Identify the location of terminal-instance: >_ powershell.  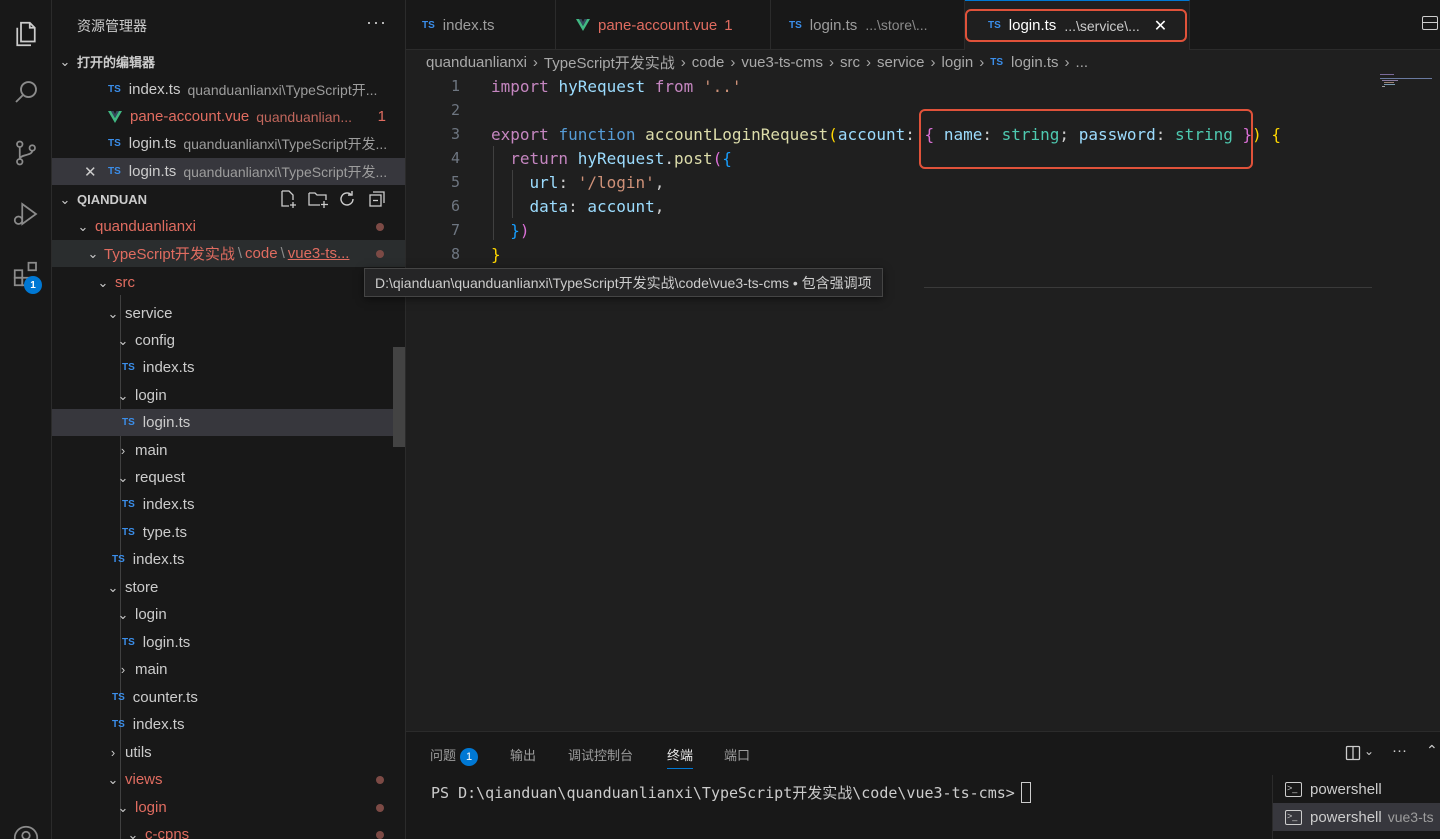
(1356, 789).